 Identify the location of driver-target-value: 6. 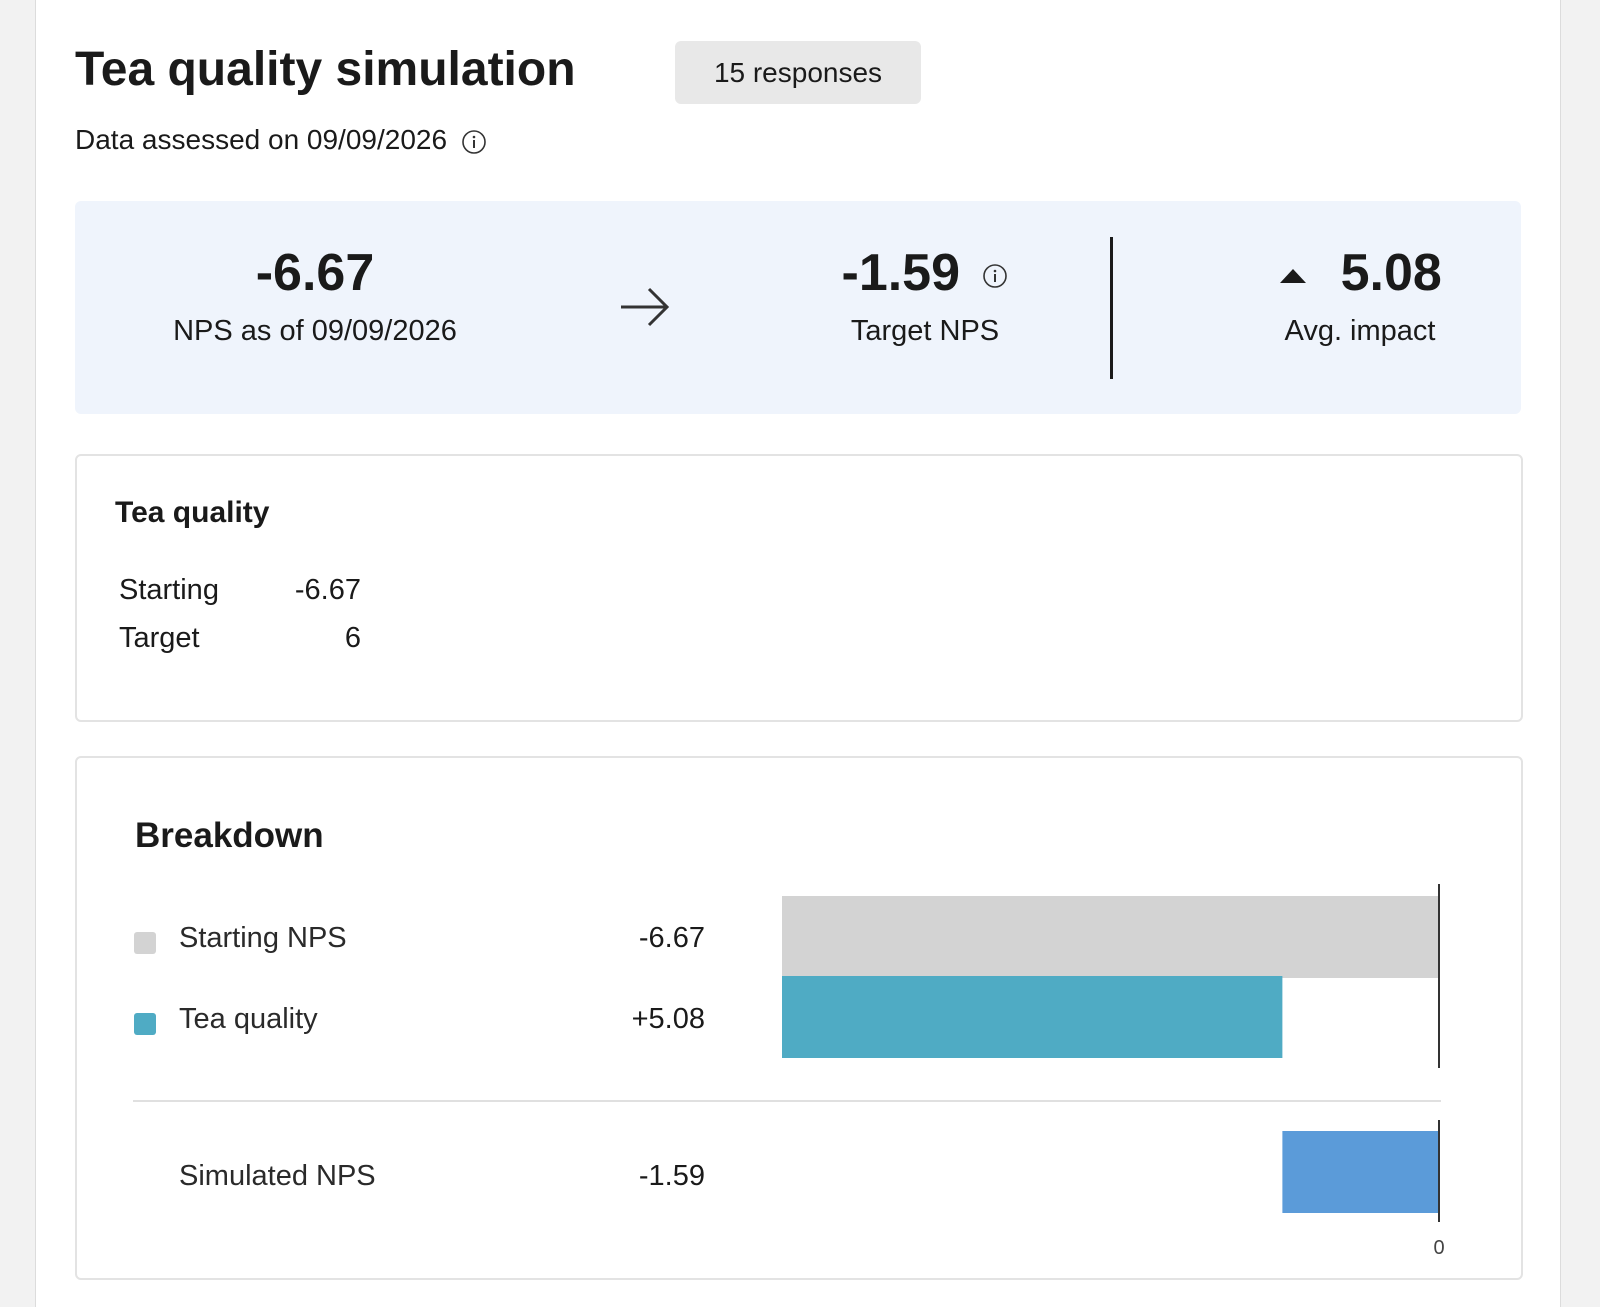
(352, 638).